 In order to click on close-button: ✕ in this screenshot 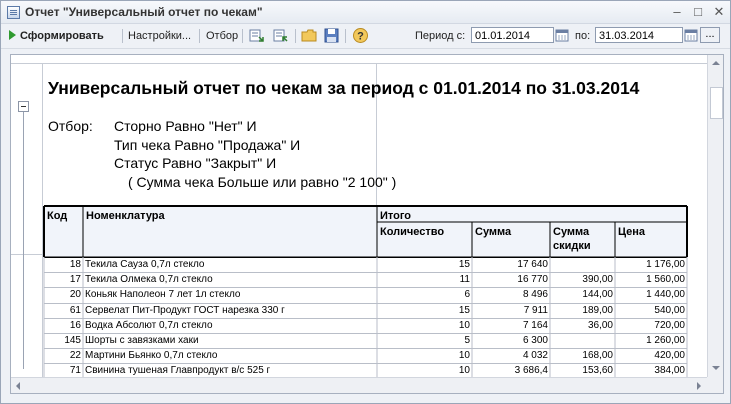, I will do `click(719, 12)`.